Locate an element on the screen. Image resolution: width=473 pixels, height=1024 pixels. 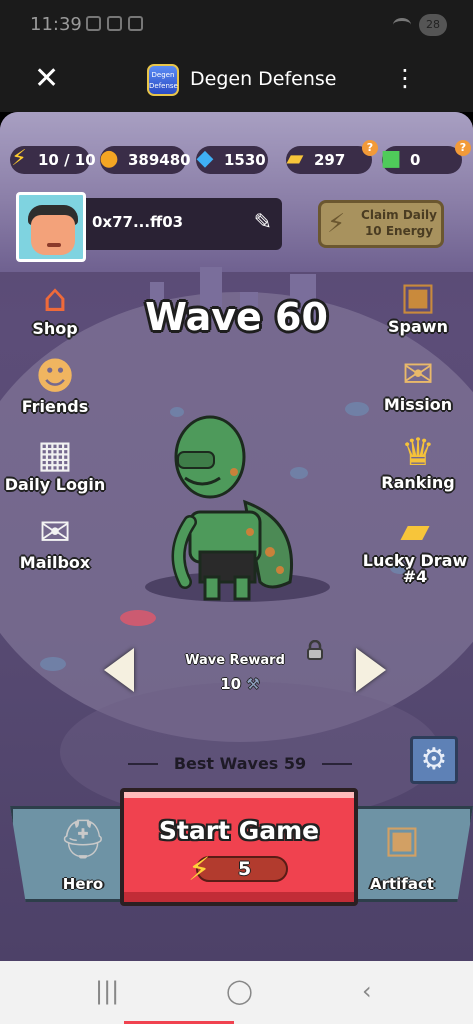
wallet-address: 0x77...ff03 is located at coordinates (138, 222).